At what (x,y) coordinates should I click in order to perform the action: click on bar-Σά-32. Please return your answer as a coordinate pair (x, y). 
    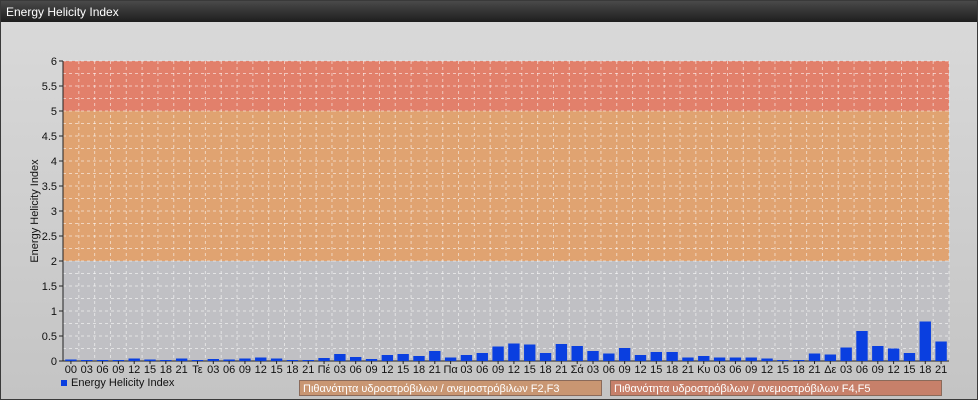
    Looking at the image, I should click on (577, 353).